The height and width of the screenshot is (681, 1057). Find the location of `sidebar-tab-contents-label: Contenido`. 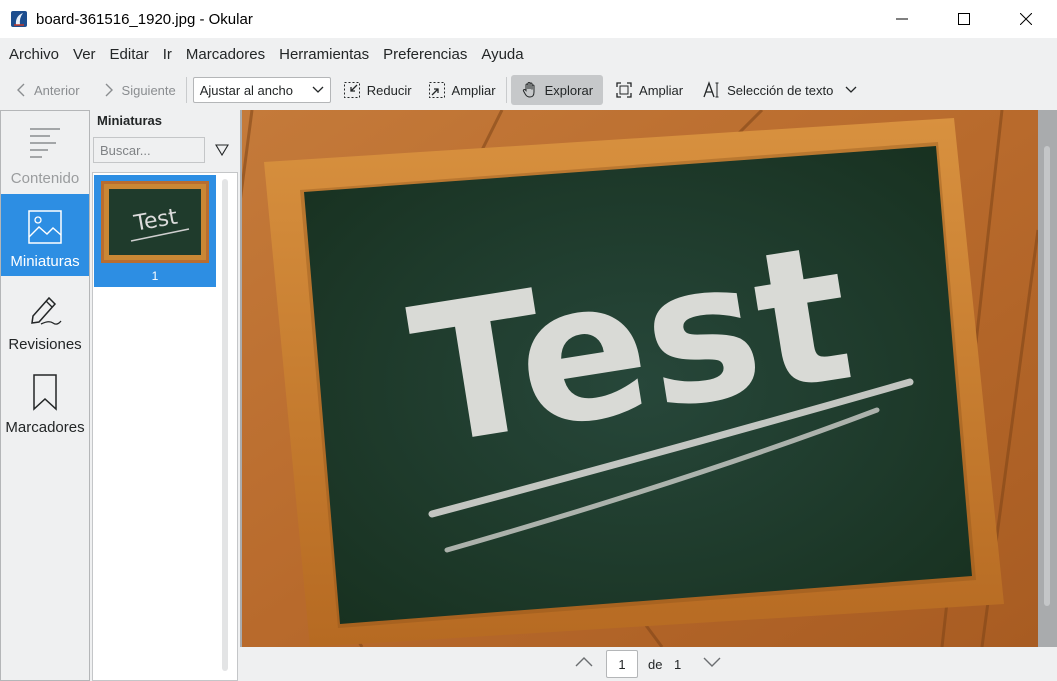

sidebar-tab-contents-label: Contenido is located at coordinates (45, 178).